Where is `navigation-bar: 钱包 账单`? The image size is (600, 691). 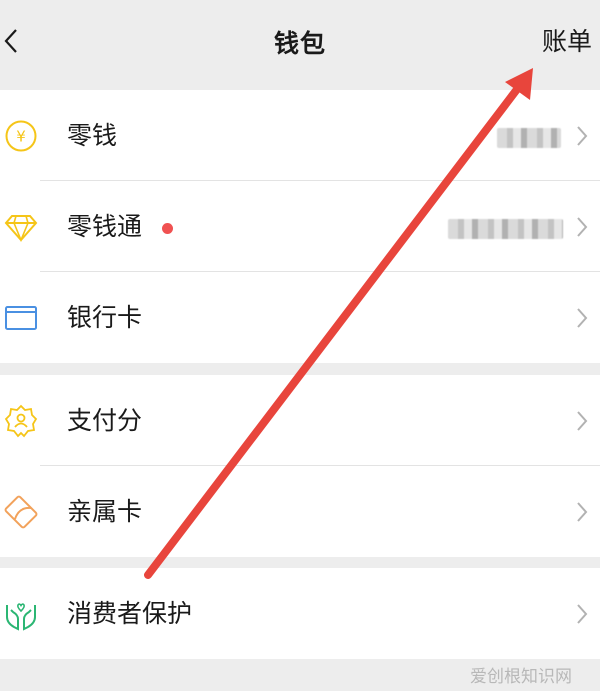
navigation-bar: 钱包 账单 is located at coordinates (300, 44).